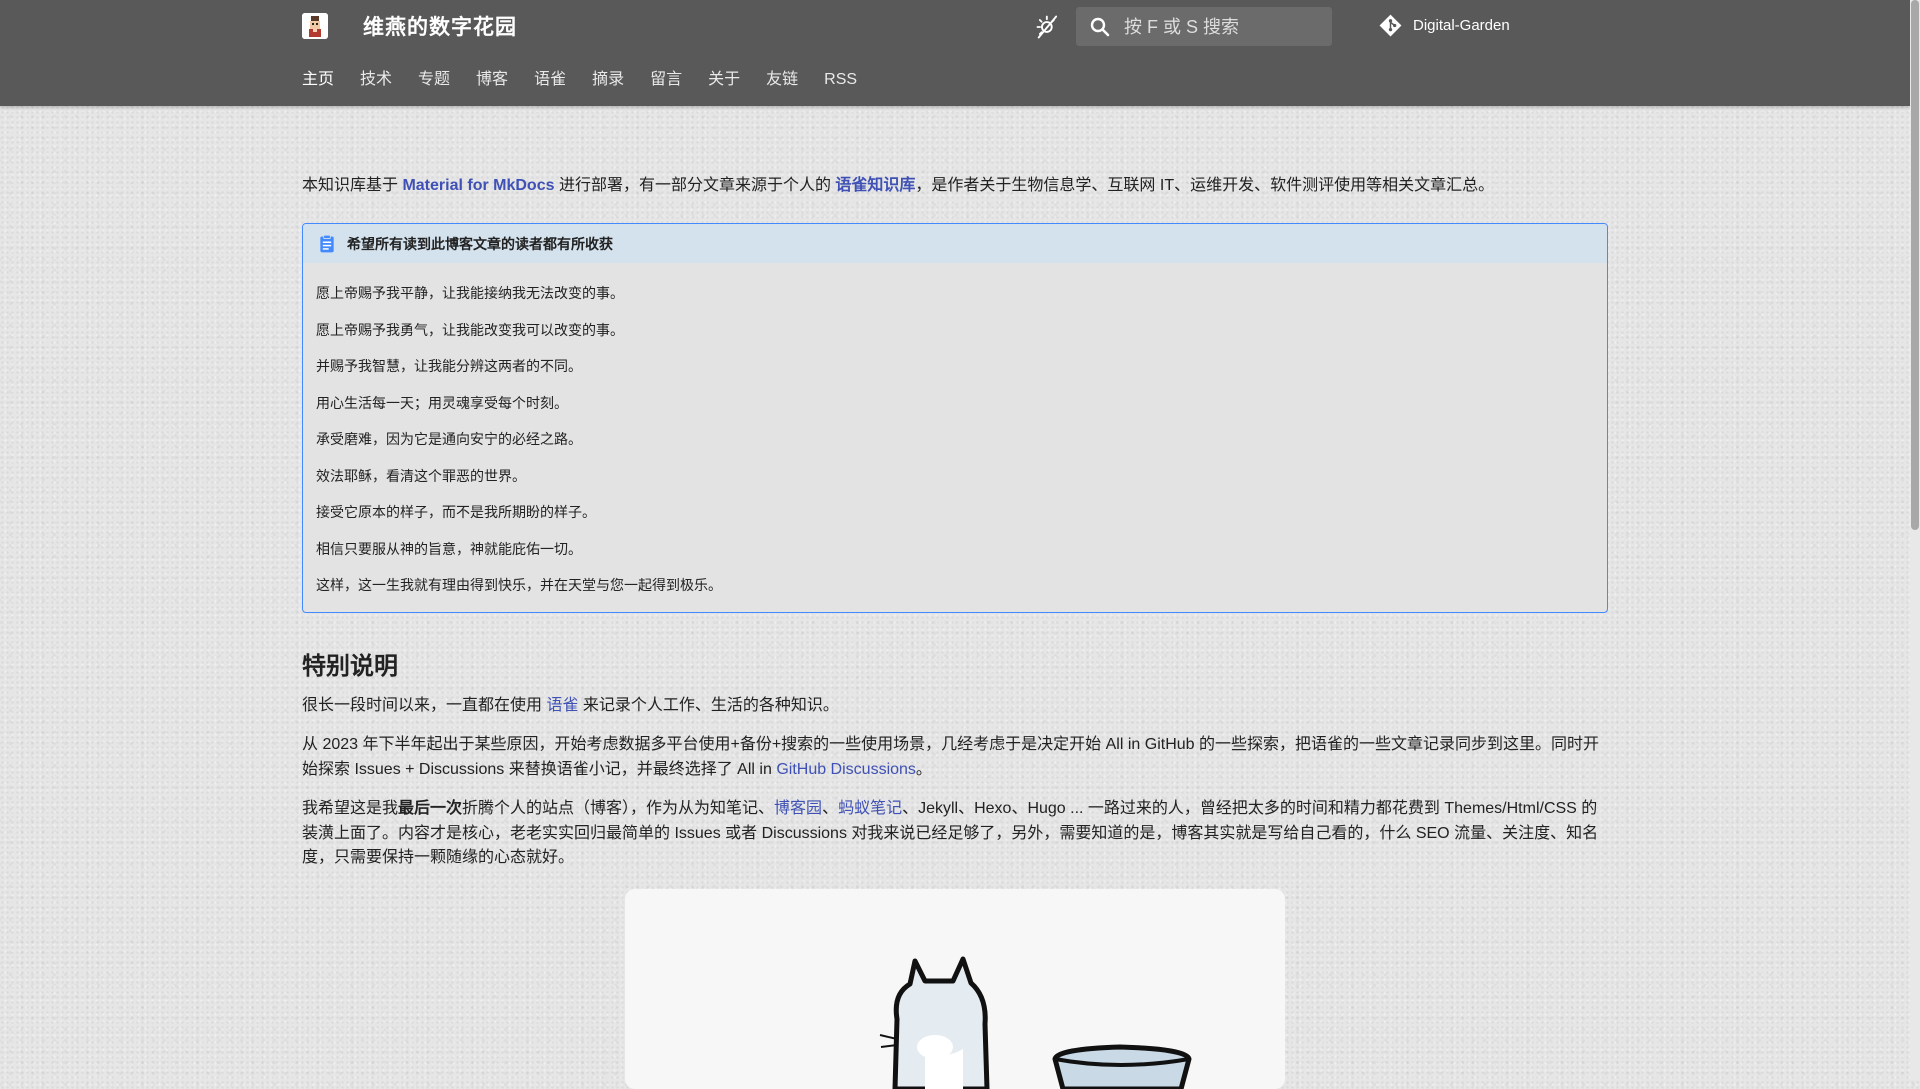 The height and width of the screenshot is (1089, 1920). Describe the element at coordinates (830, 808) in the screenshot. I see `para-text: 、` at that location.